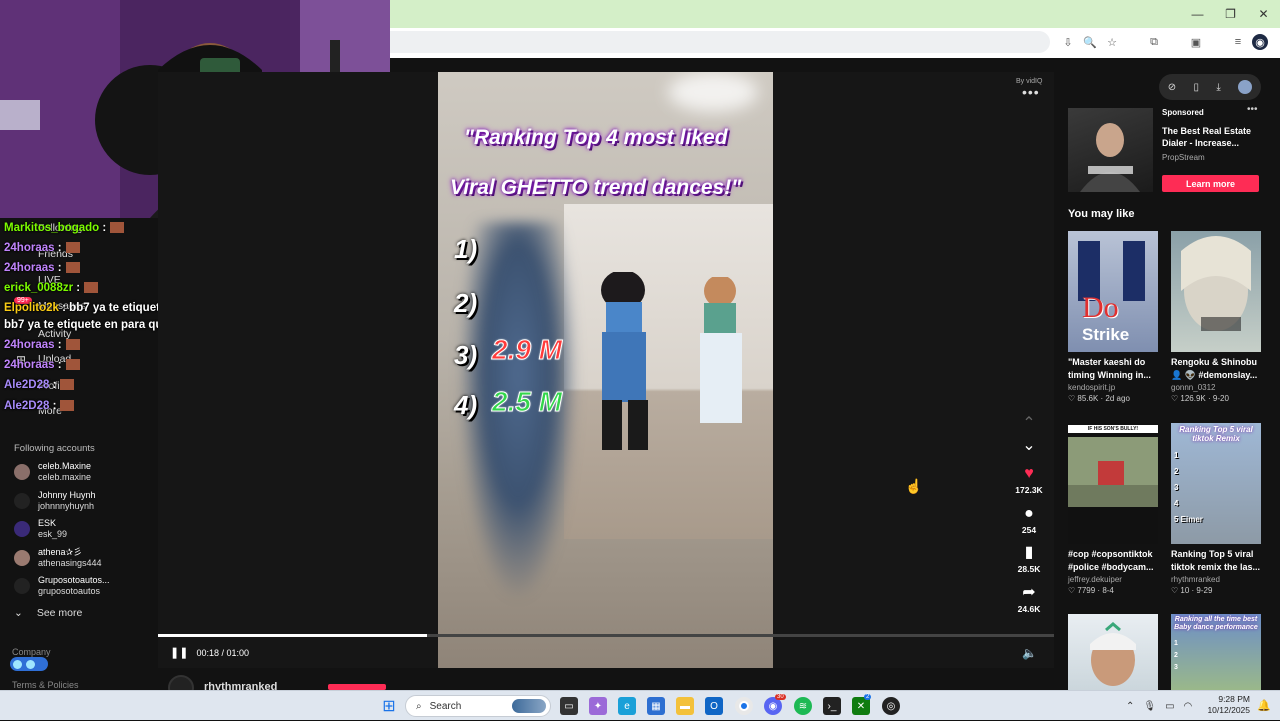  Describe the element at coordinates (1090, 42) in the screenshot. I see `zoom-icon: 🔍` at that location.